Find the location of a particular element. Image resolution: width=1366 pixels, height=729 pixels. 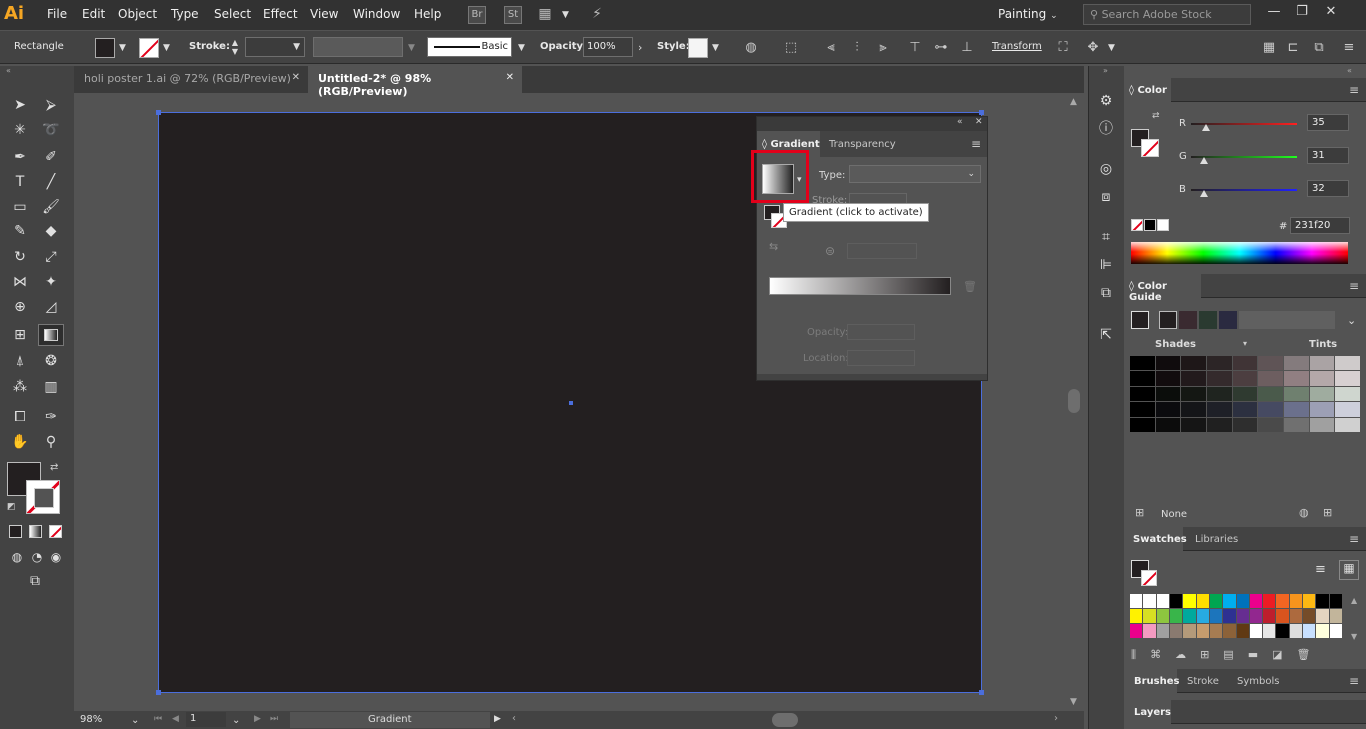

gradient-tool-icon is located at coordinates (51, 335).